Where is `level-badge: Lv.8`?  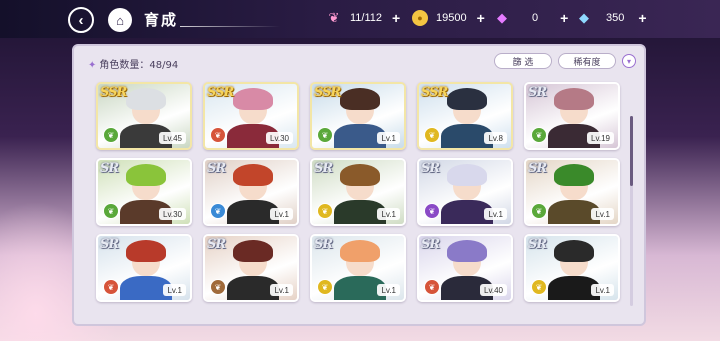 level-badge: Lv.8 is located at coordinates (495, 138).